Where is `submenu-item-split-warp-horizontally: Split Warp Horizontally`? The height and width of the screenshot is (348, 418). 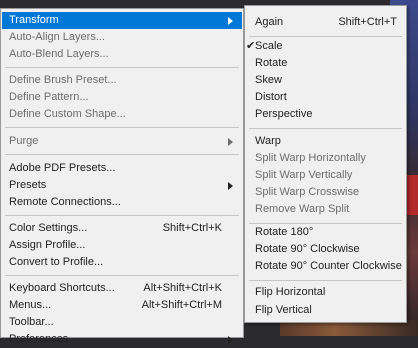 submenu-item-split-warp-horizontally: Split Warp Horizontally is located at coordinates (325, 158).